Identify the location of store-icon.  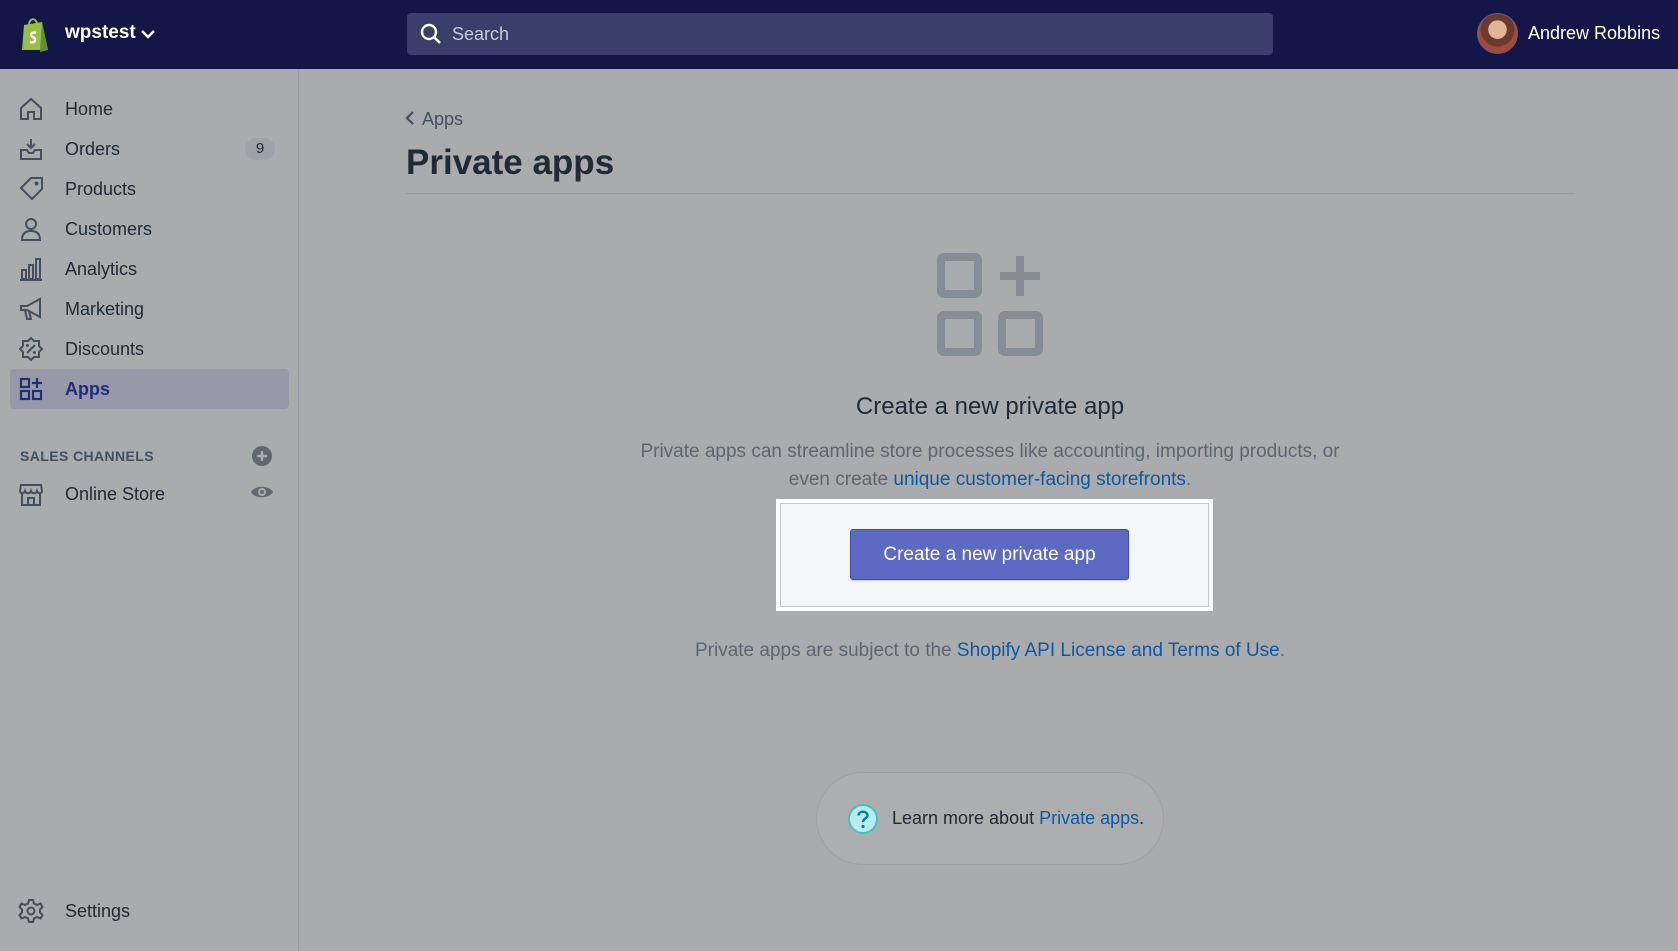
(31, 495).